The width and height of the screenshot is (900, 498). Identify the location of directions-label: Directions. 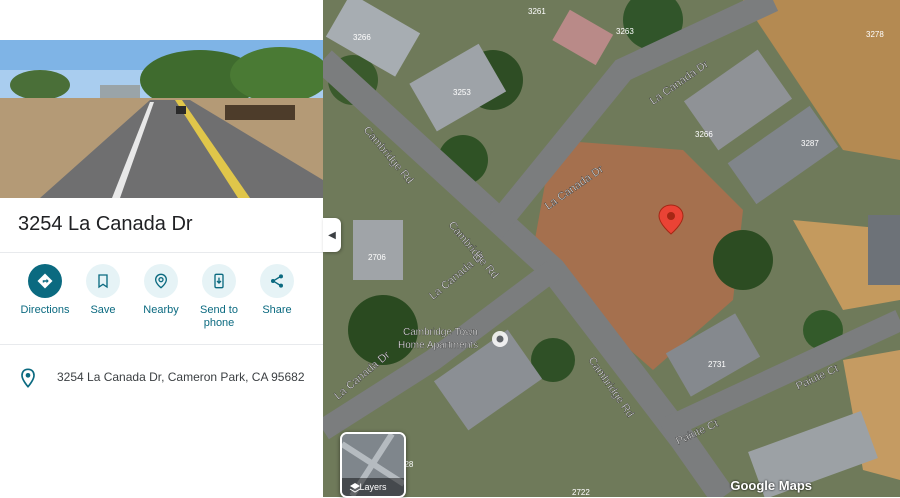
(45, 310).